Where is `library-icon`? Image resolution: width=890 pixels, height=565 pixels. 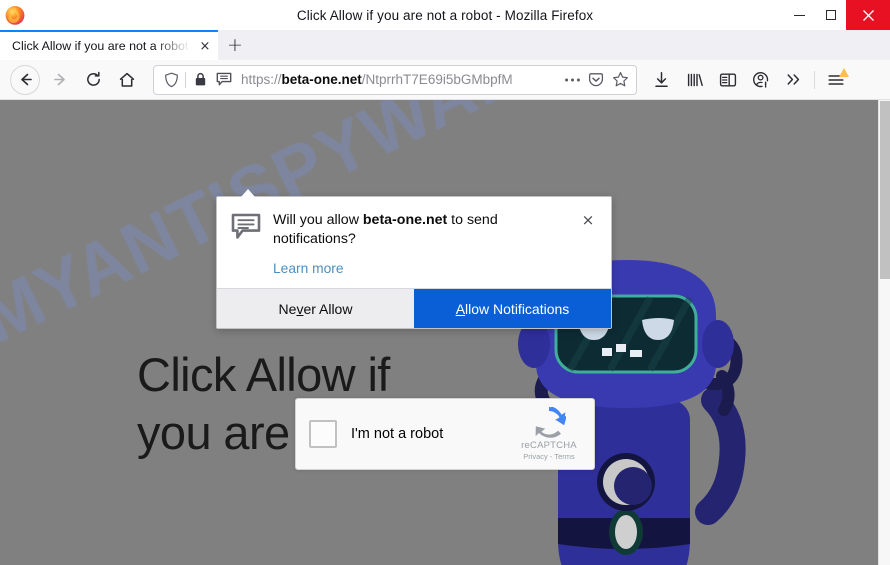 library-icon is located at coordinates (695, 79).